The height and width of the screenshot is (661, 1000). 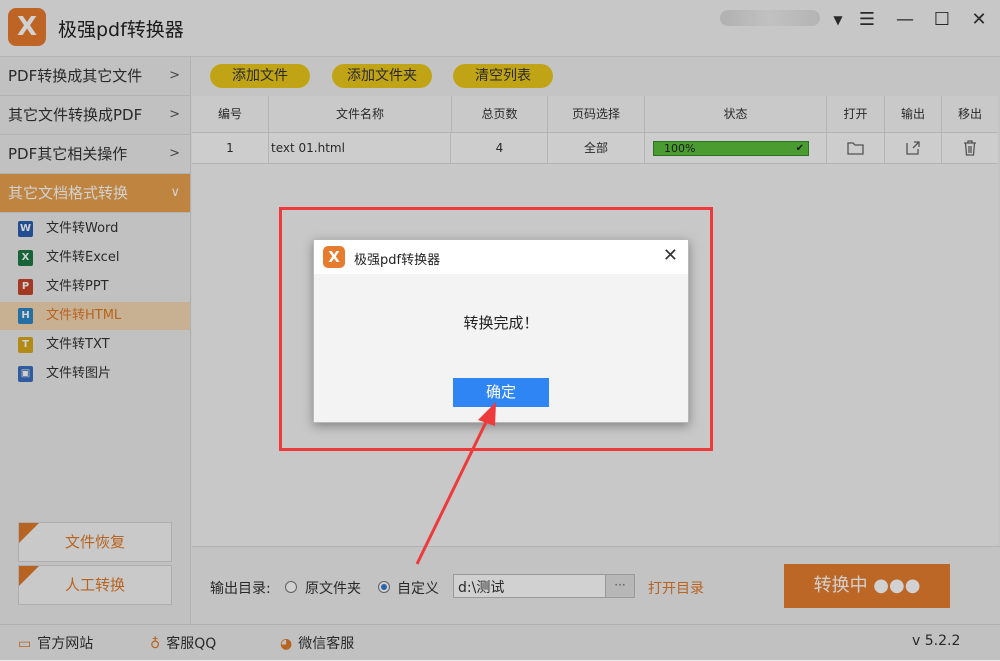 I want to click on table-header: 编号 文件名称 总页数 页码选择 状态 打开 输出 移出, so click(x=595, y=114).